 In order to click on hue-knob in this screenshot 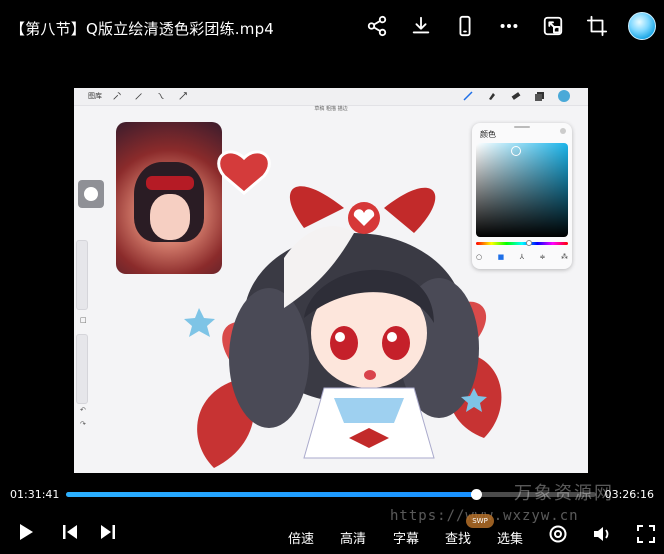, I will do `click(529, 243)`.